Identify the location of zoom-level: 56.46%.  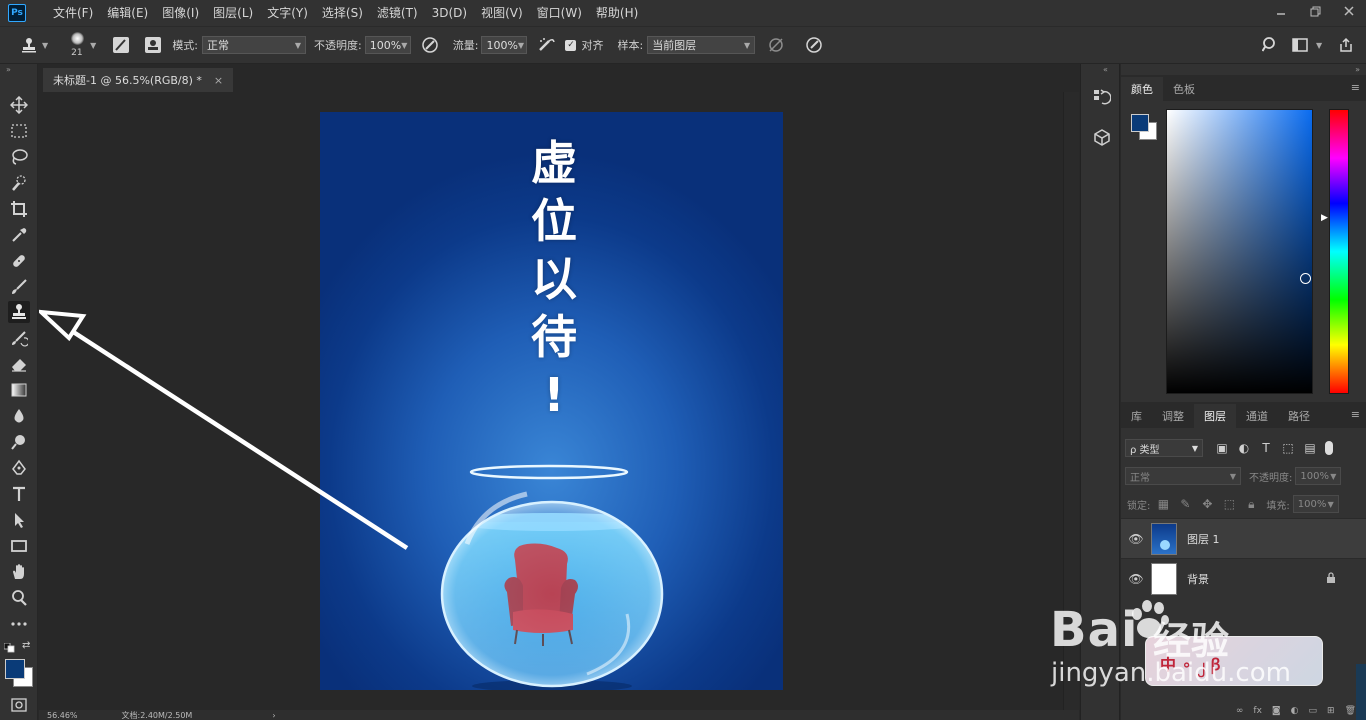
(62, 715).